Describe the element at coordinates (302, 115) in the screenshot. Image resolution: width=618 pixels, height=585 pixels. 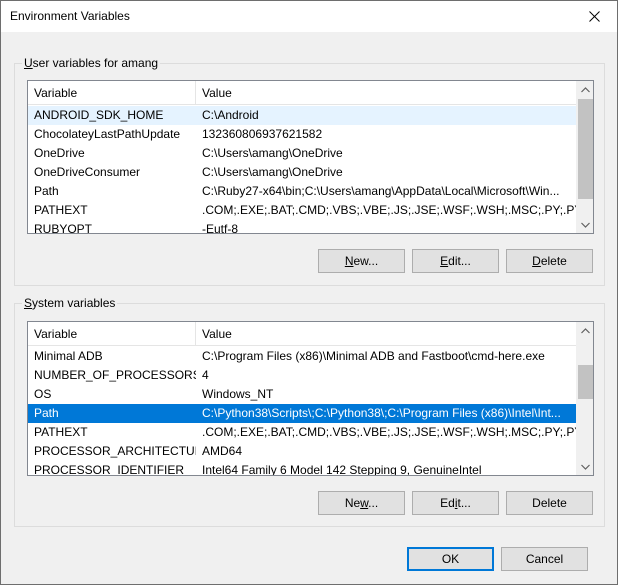
I see `table-row: ANDROID_SDK_HOME C:\Android` at that location.